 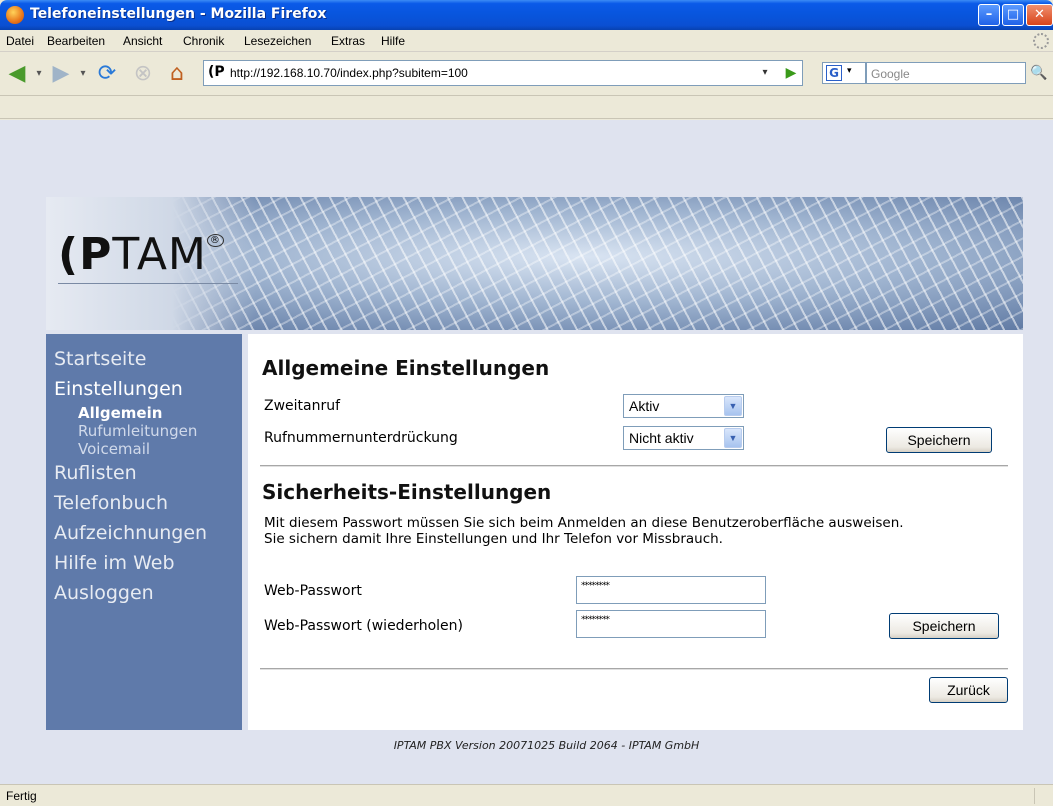 I want to click on iptam-logo: (PTAM ®, so click(x=141, y=254).